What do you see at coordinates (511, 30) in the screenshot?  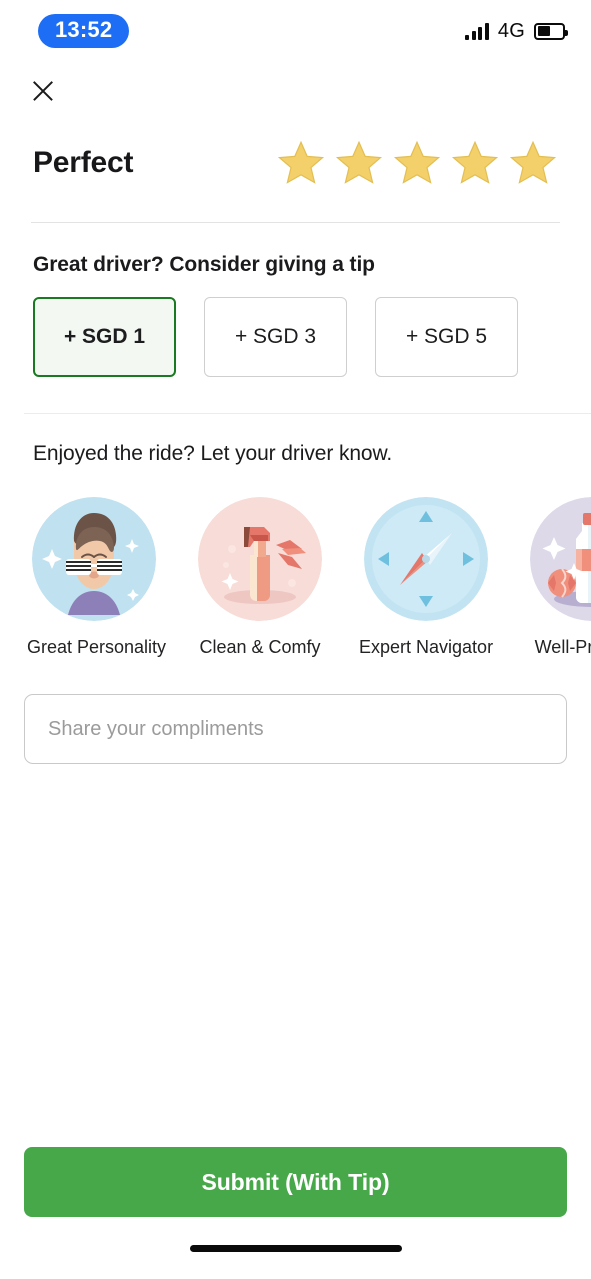 I see `network-type-label: 4G` at bounding box center [511, 30].